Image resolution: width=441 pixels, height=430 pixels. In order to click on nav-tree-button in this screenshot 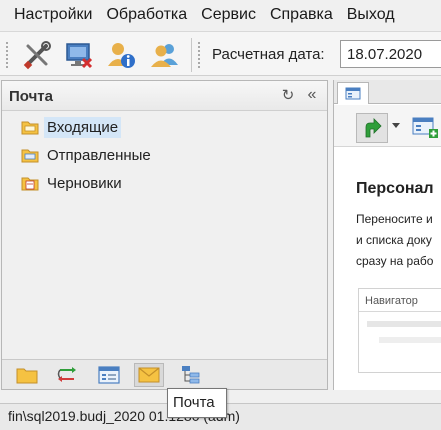, I will do `click(191, 375)`.